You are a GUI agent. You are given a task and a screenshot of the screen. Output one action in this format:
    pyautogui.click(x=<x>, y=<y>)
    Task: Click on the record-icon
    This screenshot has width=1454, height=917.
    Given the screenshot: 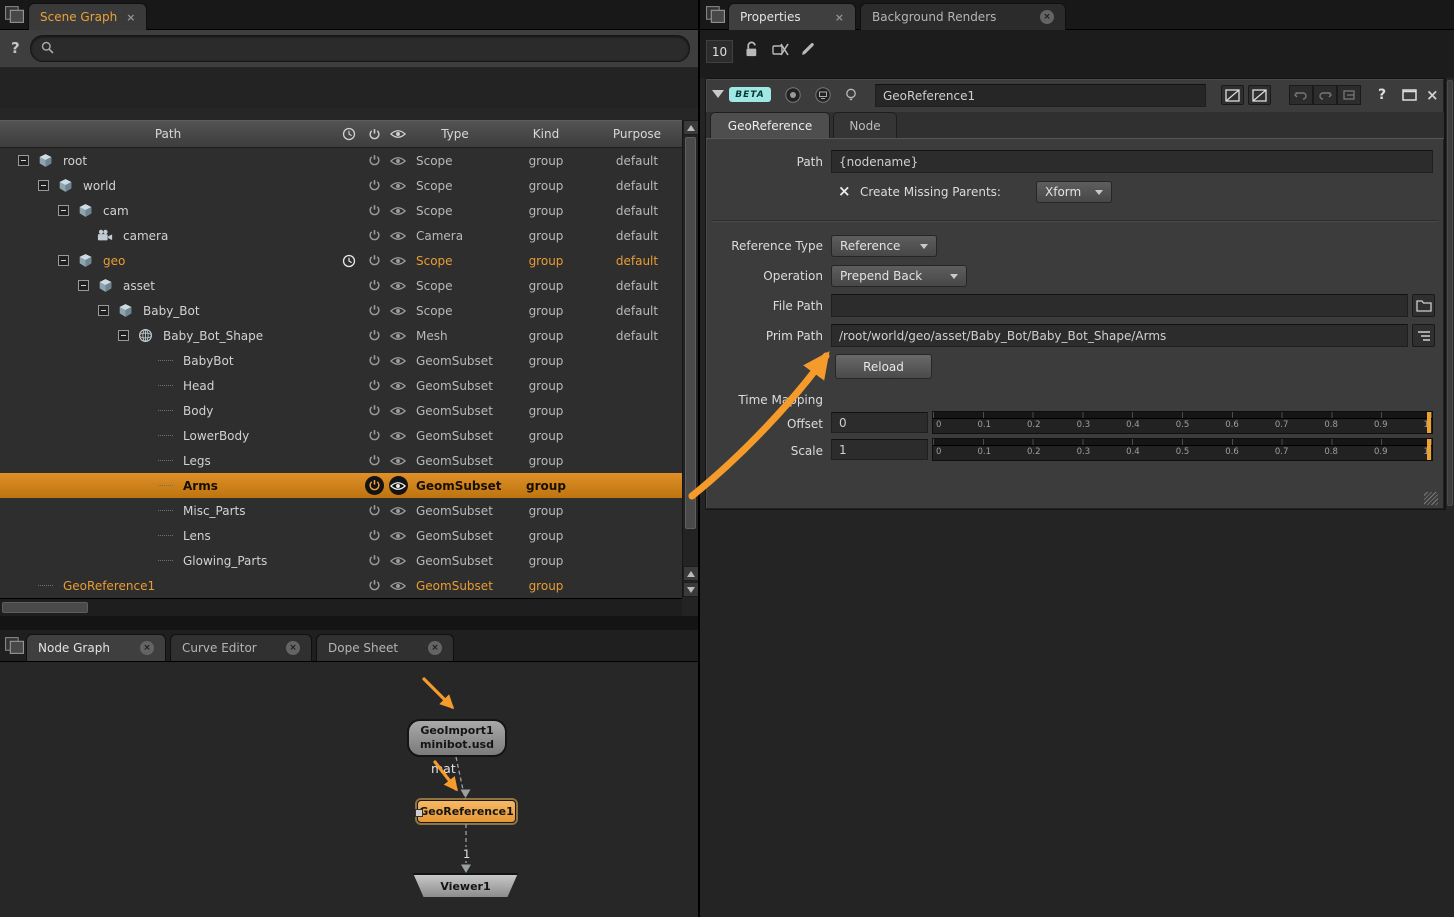 What is the action you would take?
    pyautogui.click(x=793, y=95)
    